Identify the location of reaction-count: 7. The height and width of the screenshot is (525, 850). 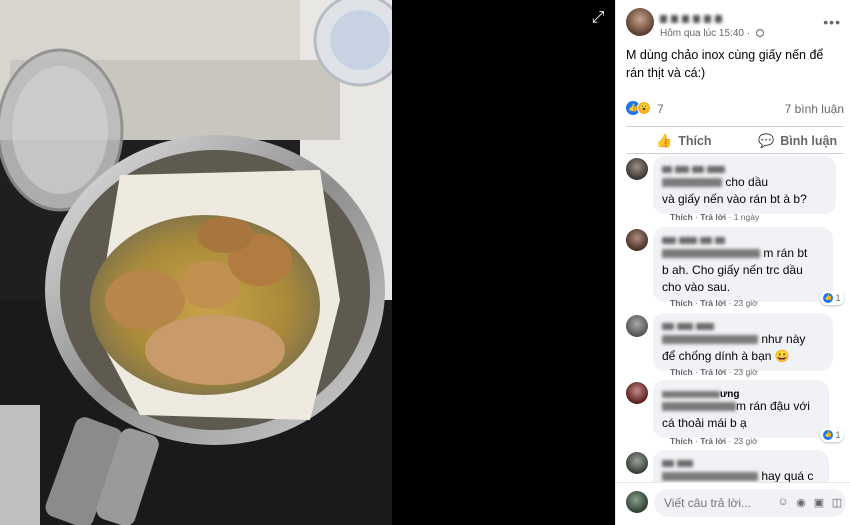
(660, 109).